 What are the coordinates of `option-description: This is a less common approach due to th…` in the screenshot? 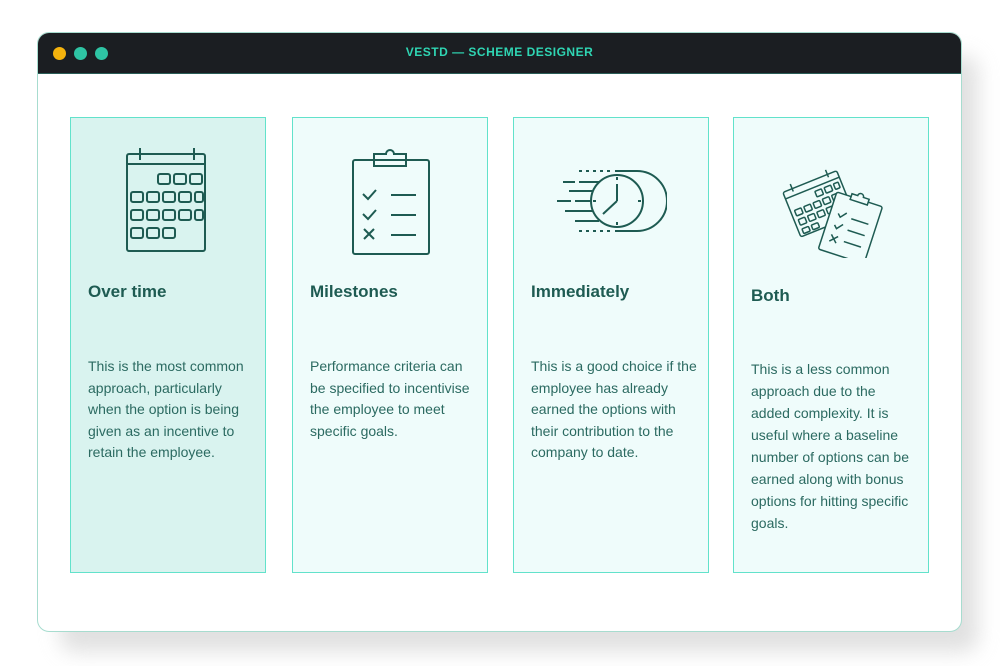 It's located at (830, 446).